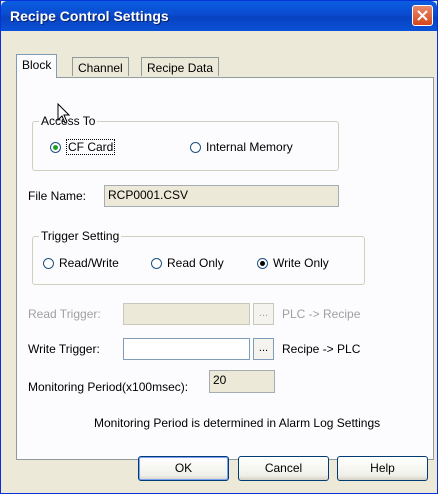 Image resolution: width=438 pixels, height=494 pixels. I want to click on tab-channel: Channel, so click(100, 66).